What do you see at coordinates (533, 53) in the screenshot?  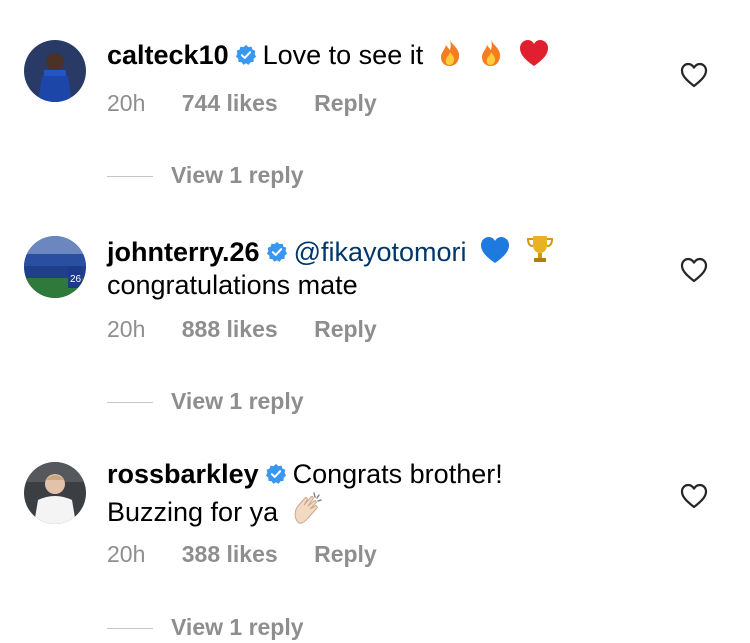 I see `red-heart-emoji` at bounding box center [533, 53].